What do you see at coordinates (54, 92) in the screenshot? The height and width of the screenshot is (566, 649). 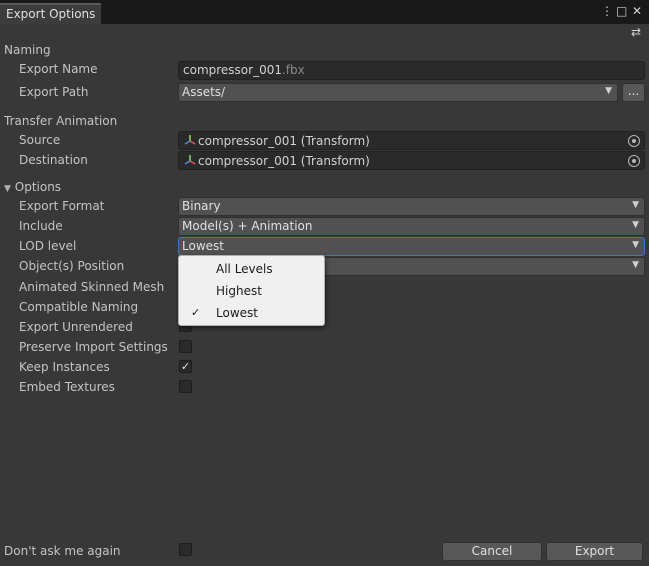 I see `export-path-label: Export Path` at bounding box center [54, 92].